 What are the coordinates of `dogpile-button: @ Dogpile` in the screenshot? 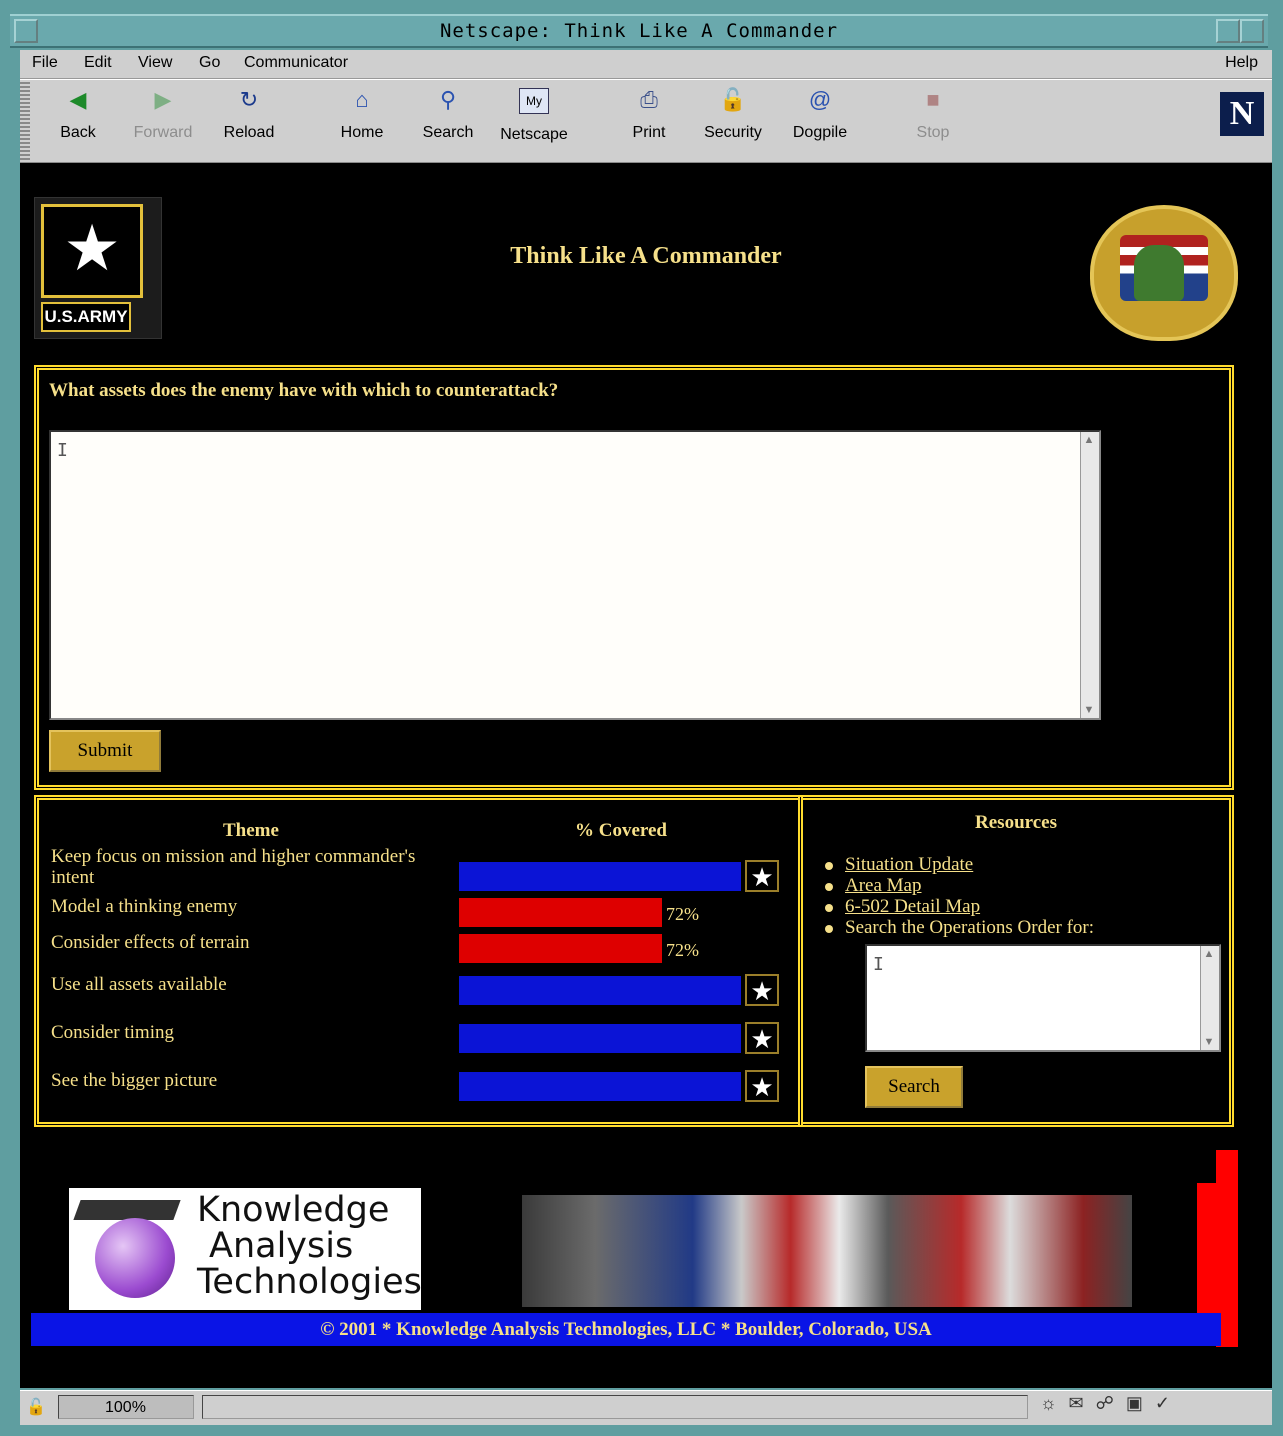 It's located at (820, 113).